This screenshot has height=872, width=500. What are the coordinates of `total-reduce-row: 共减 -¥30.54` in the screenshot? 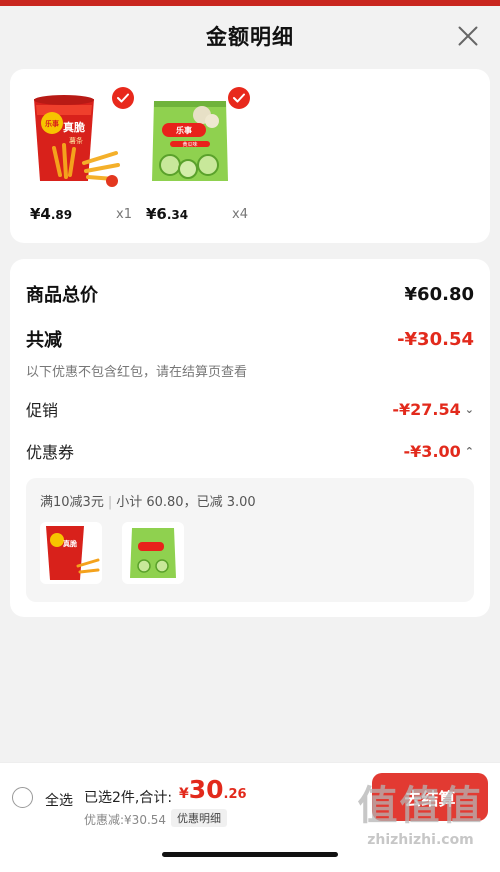 It's located at (250, 339).